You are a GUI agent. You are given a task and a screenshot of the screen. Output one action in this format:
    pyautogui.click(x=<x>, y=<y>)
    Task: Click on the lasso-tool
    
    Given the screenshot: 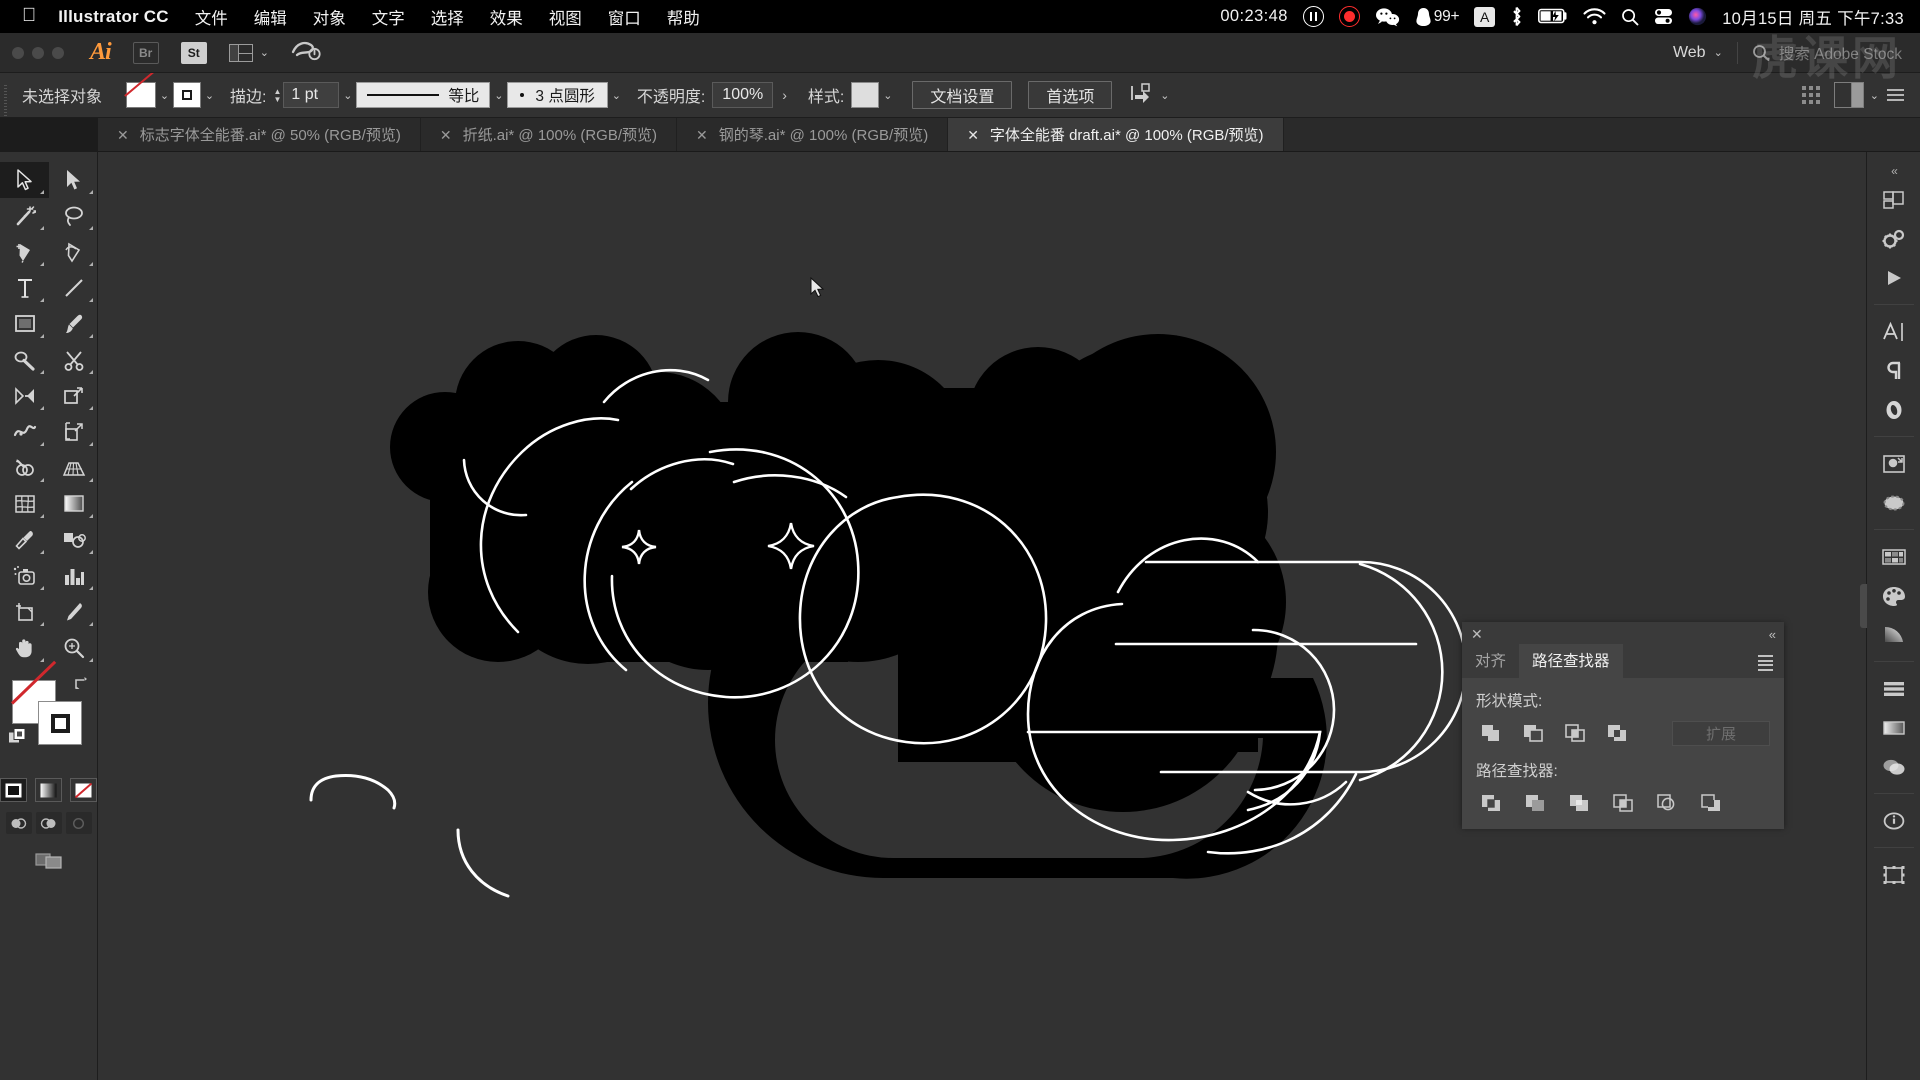 What is the action you would take?
    pyautogui.click(x=73, y=216)
    